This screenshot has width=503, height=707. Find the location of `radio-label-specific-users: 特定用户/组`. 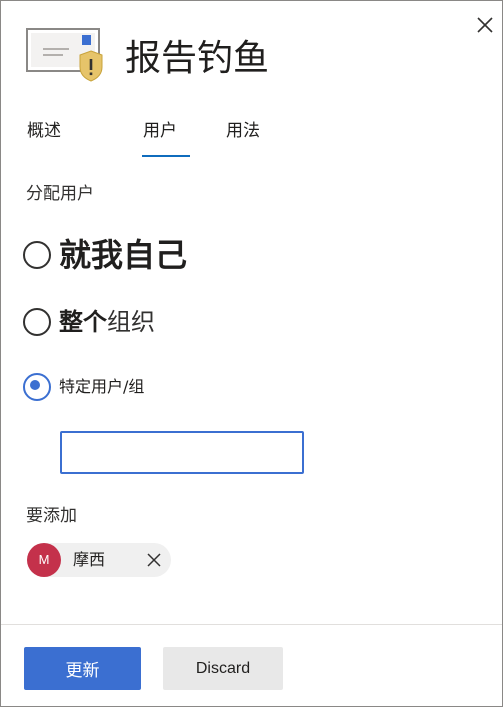

radio-label-specific-users: 特定用户/组 is located at coordinates (102, 386).